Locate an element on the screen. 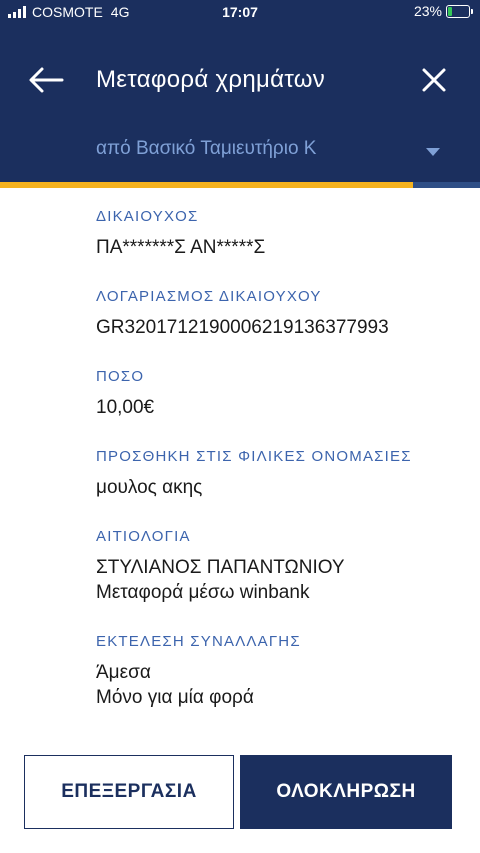  from-account-selector: από Βασικό Ταμιευτήριο Κ is located at coordinates (206, 149).